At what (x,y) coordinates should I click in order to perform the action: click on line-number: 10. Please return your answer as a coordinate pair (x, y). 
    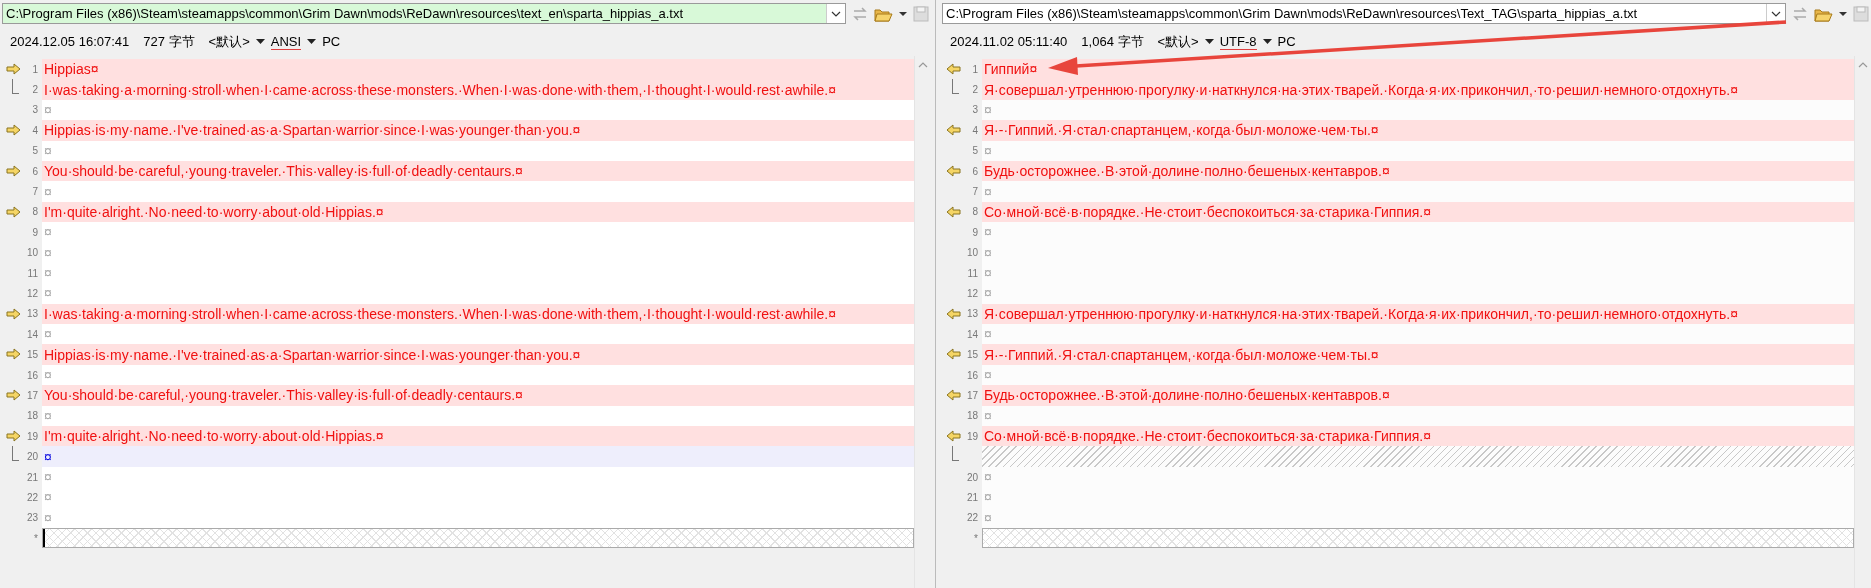
    Looking at the image, I should click on (32, 253).